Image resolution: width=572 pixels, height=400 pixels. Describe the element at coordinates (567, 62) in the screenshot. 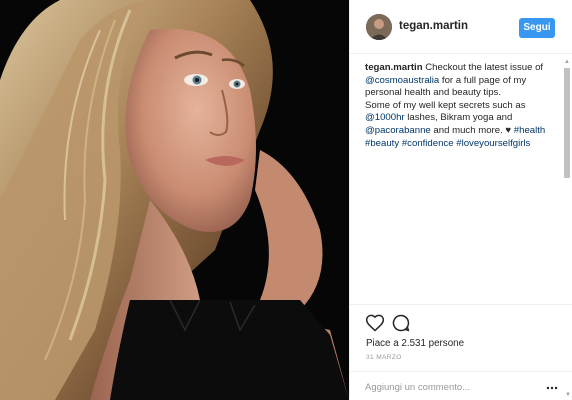

I see `scroll-up-arrow-icon: ▲` at that location.